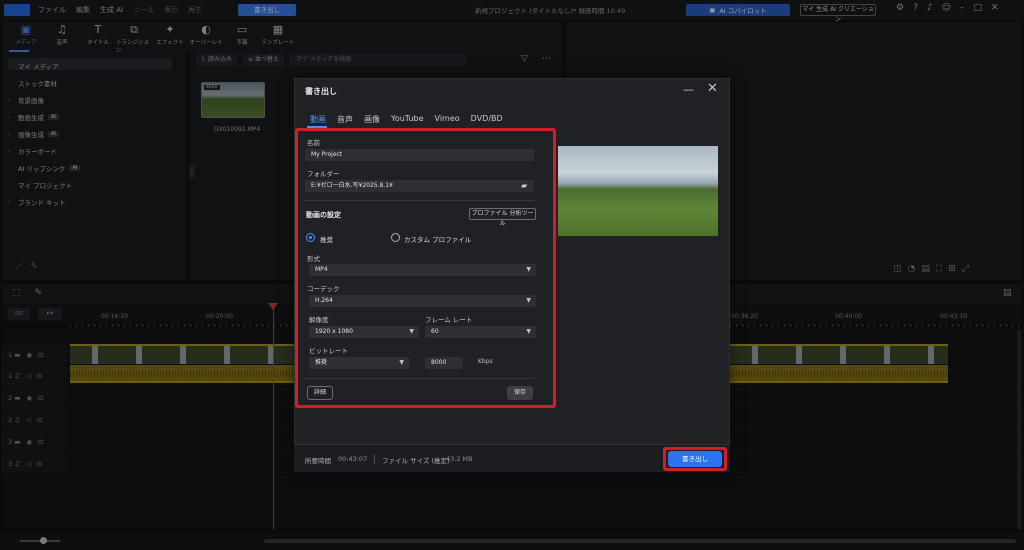 This screenshot has height=550, width=1024. I want to click on tab-vimeo: Vimeo, so click(447, 119).